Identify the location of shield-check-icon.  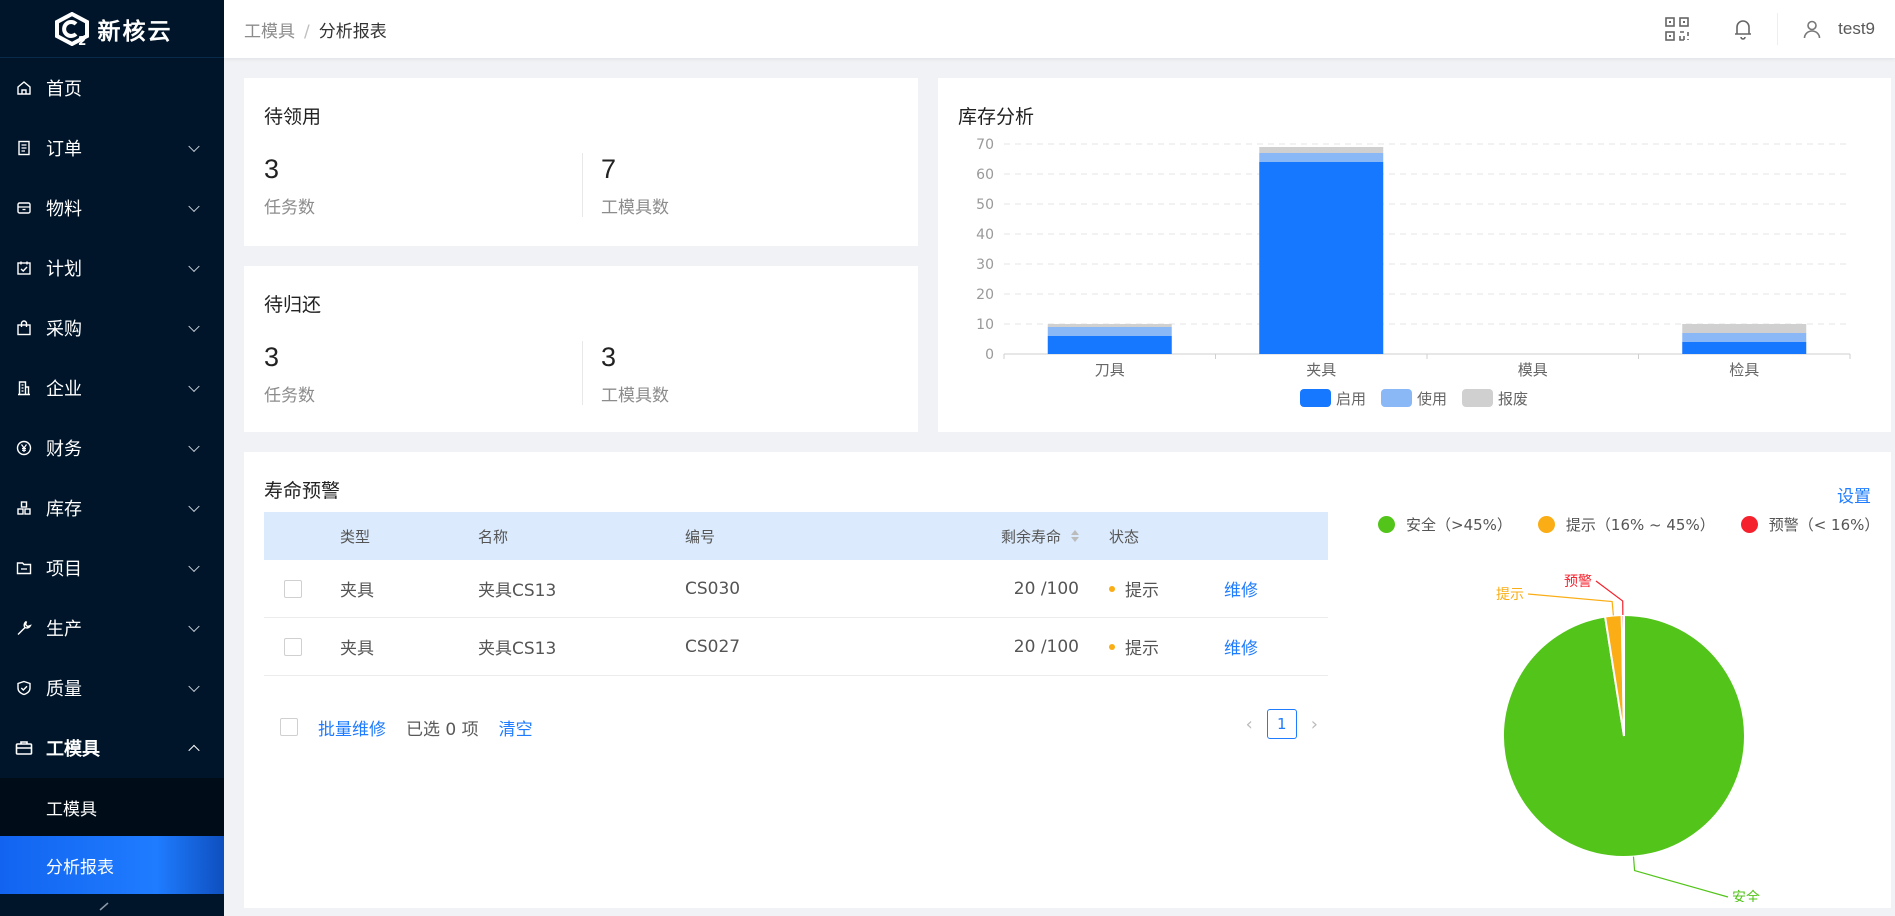
(24, 688).